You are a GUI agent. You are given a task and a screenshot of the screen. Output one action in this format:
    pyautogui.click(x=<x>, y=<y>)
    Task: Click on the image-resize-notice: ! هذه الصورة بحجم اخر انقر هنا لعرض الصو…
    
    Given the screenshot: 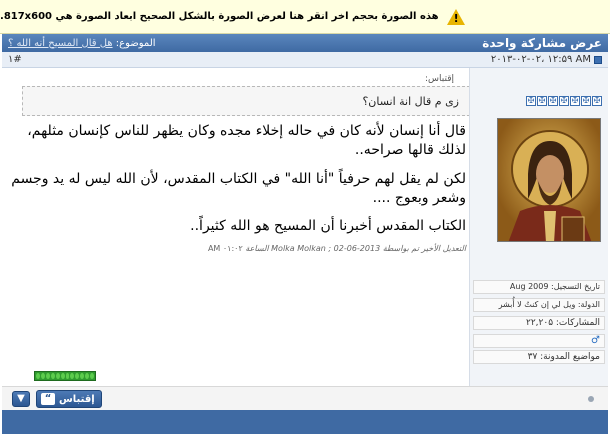 What is the action you would take?
    pyautogui.click(x=305, y=17)
    